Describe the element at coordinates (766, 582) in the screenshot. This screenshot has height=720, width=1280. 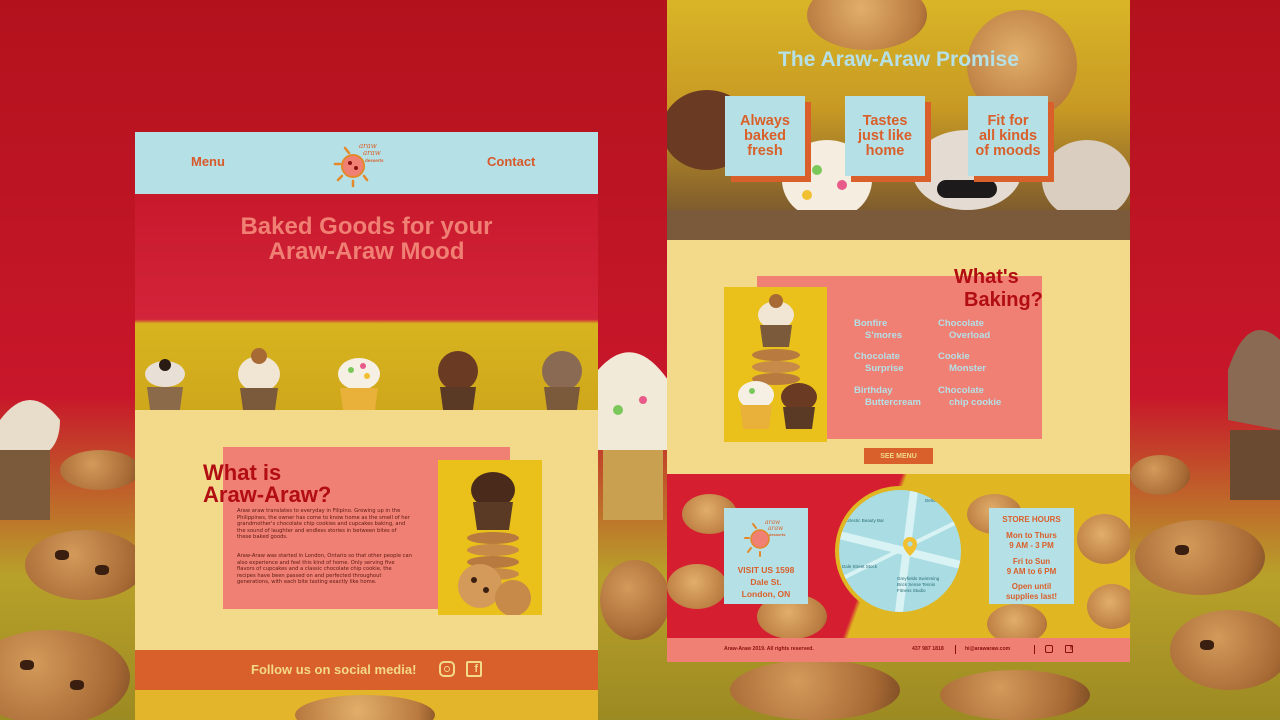
I see `address: VISIT US 1598 Dale St. London, ON` at that location.